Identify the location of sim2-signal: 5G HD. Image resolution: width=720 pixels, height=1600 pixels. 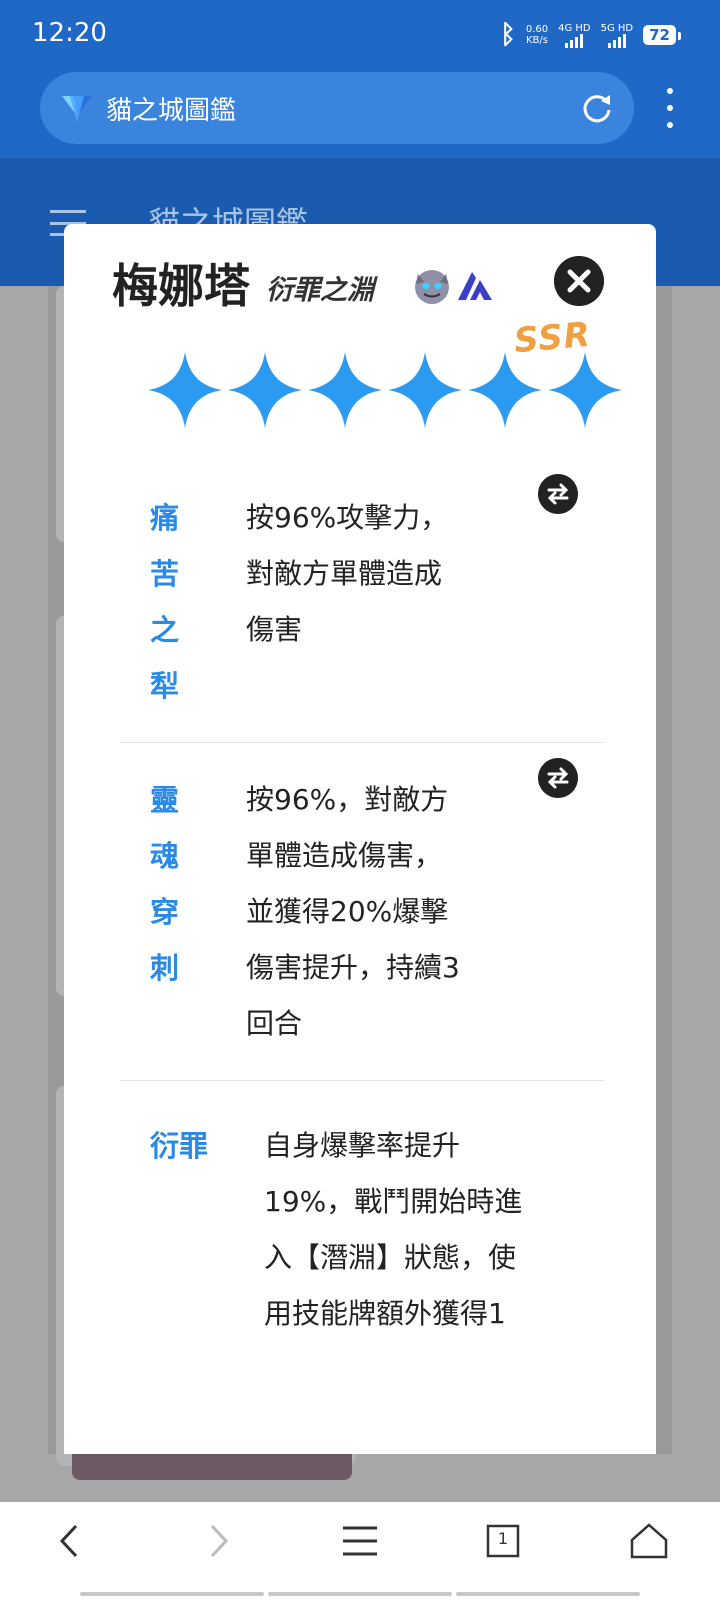
(617, 35).